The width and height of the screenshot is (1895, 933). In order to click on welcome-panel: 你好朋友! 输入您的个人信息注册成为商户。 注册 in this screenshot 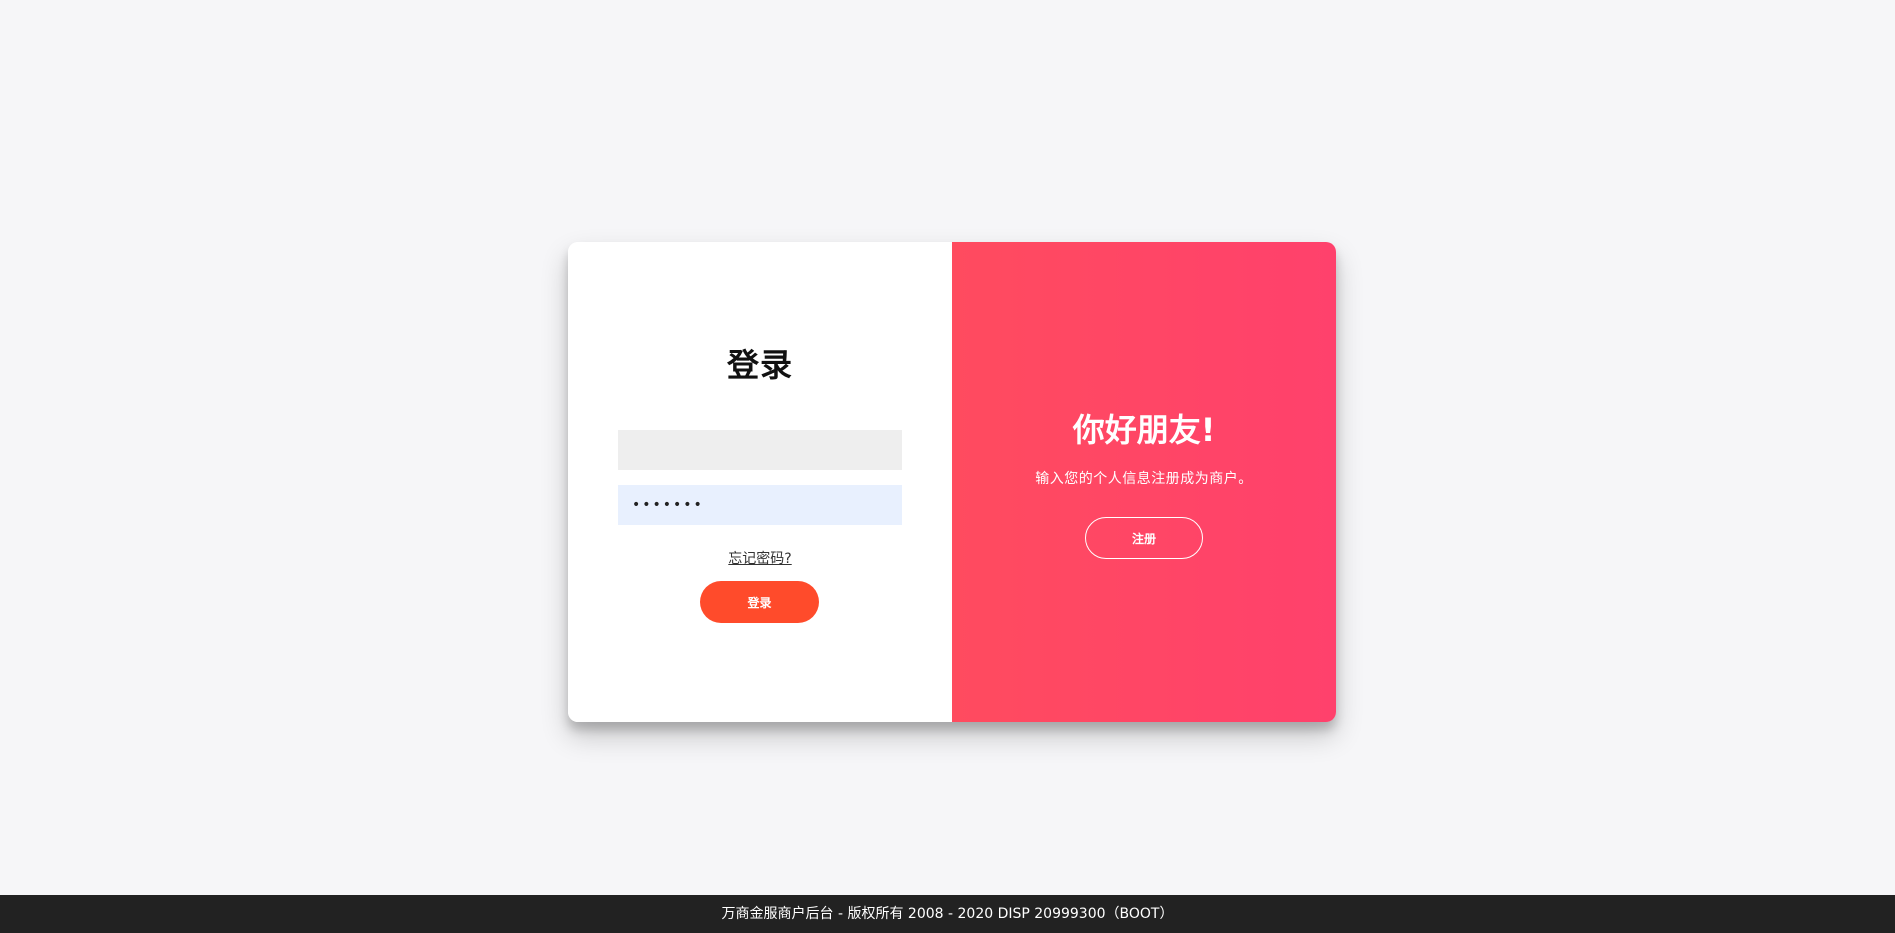, I will do `click(1144, 482)`.